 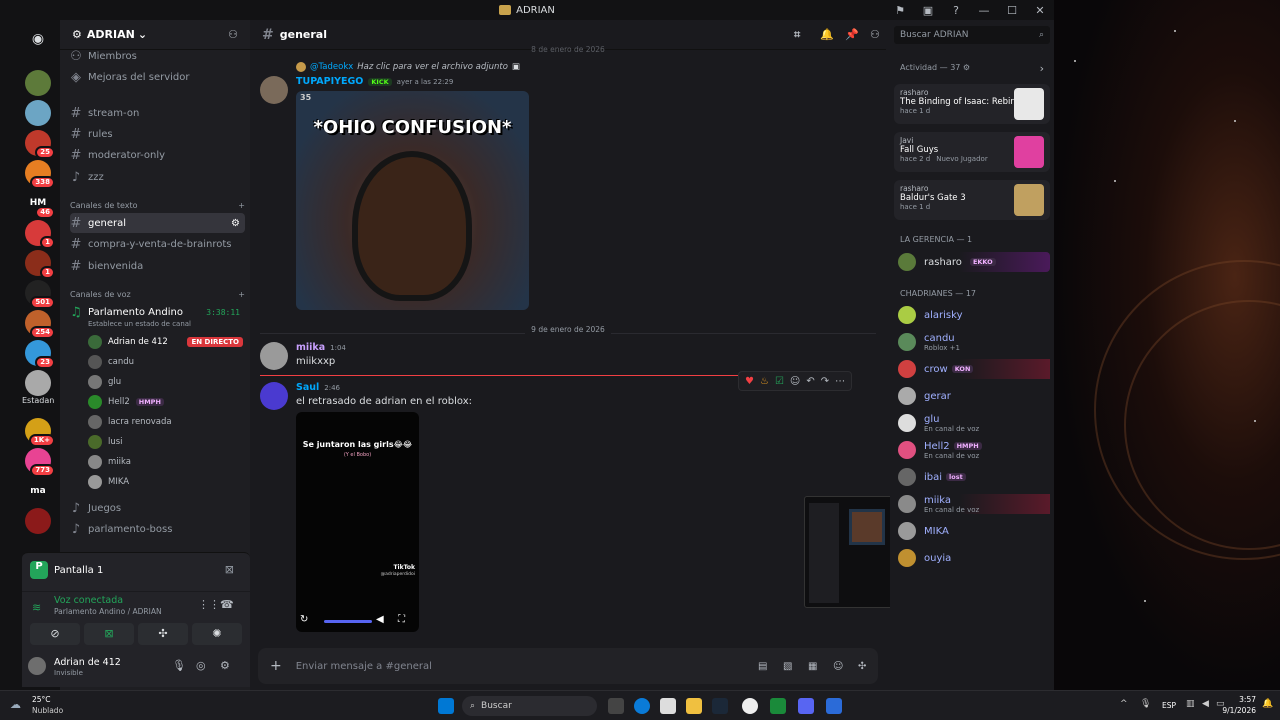 I want to click on gift-icon: ▤, so click(x=762, y=666).